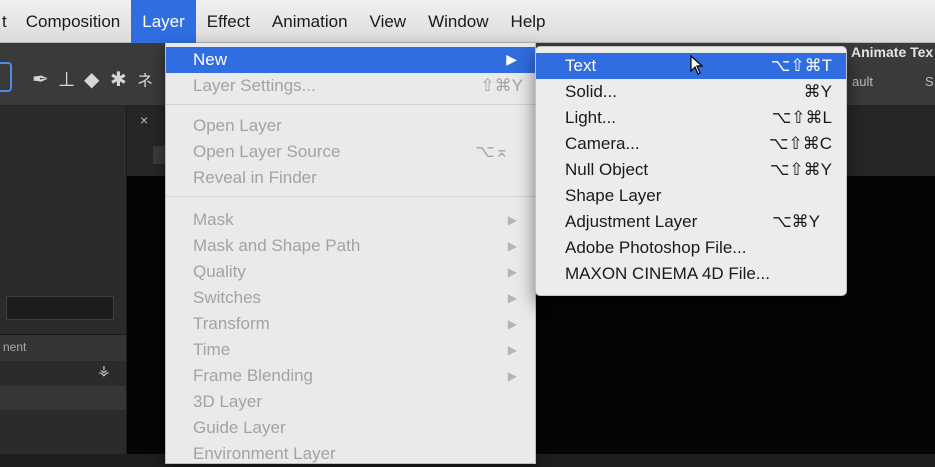 The width and height of the screenshot is (935, 467). What do you see at coordinates (63, 398) in the screenshot?
I see `panel-row` at bounding box center [63, 398].